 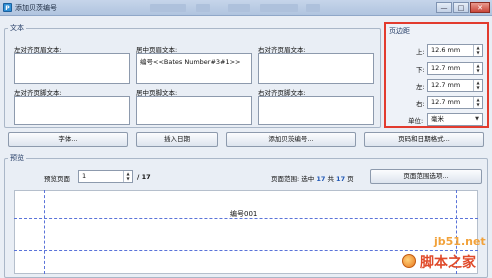 What do you see at coordinates (455, 119) in the screenshot?
I see `unit-select: 毫米 ▼` at bounding box center [455, 119].